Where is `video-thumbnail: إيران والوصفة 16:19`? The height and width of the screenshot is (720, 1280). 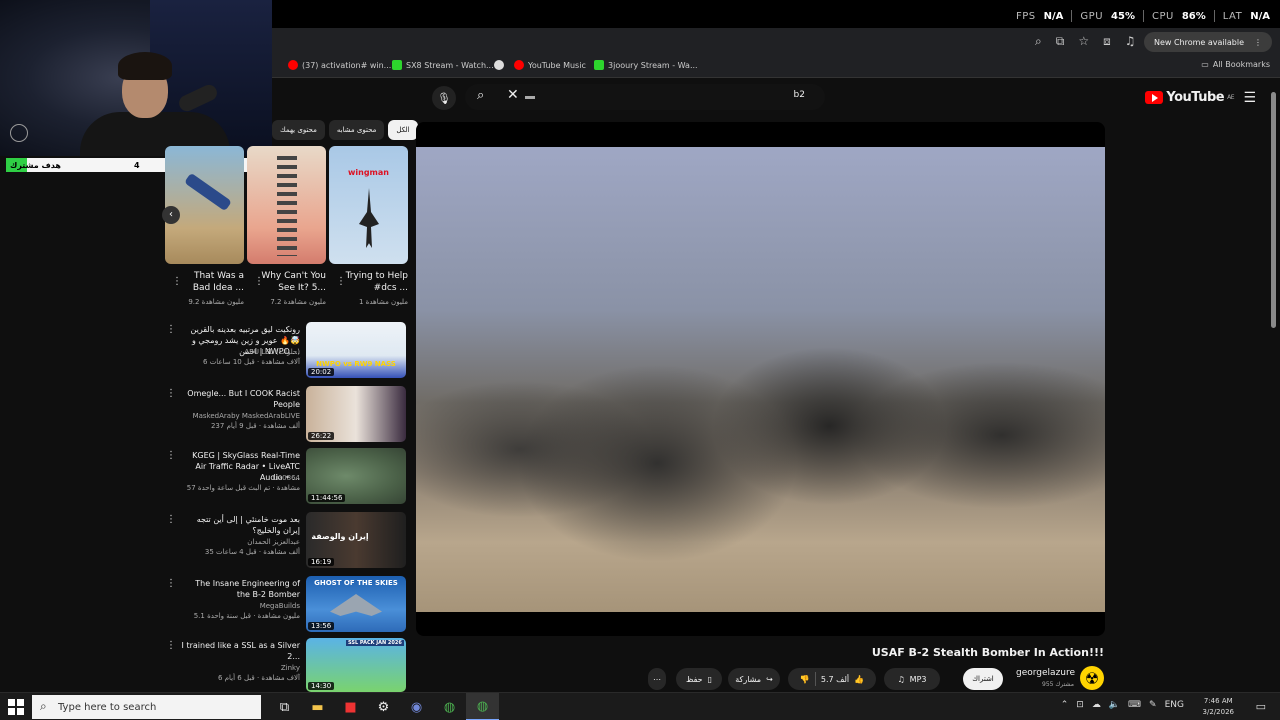
video-thumbnail: إيران والوصفة 16:19 is located at coordinates (356, 540).